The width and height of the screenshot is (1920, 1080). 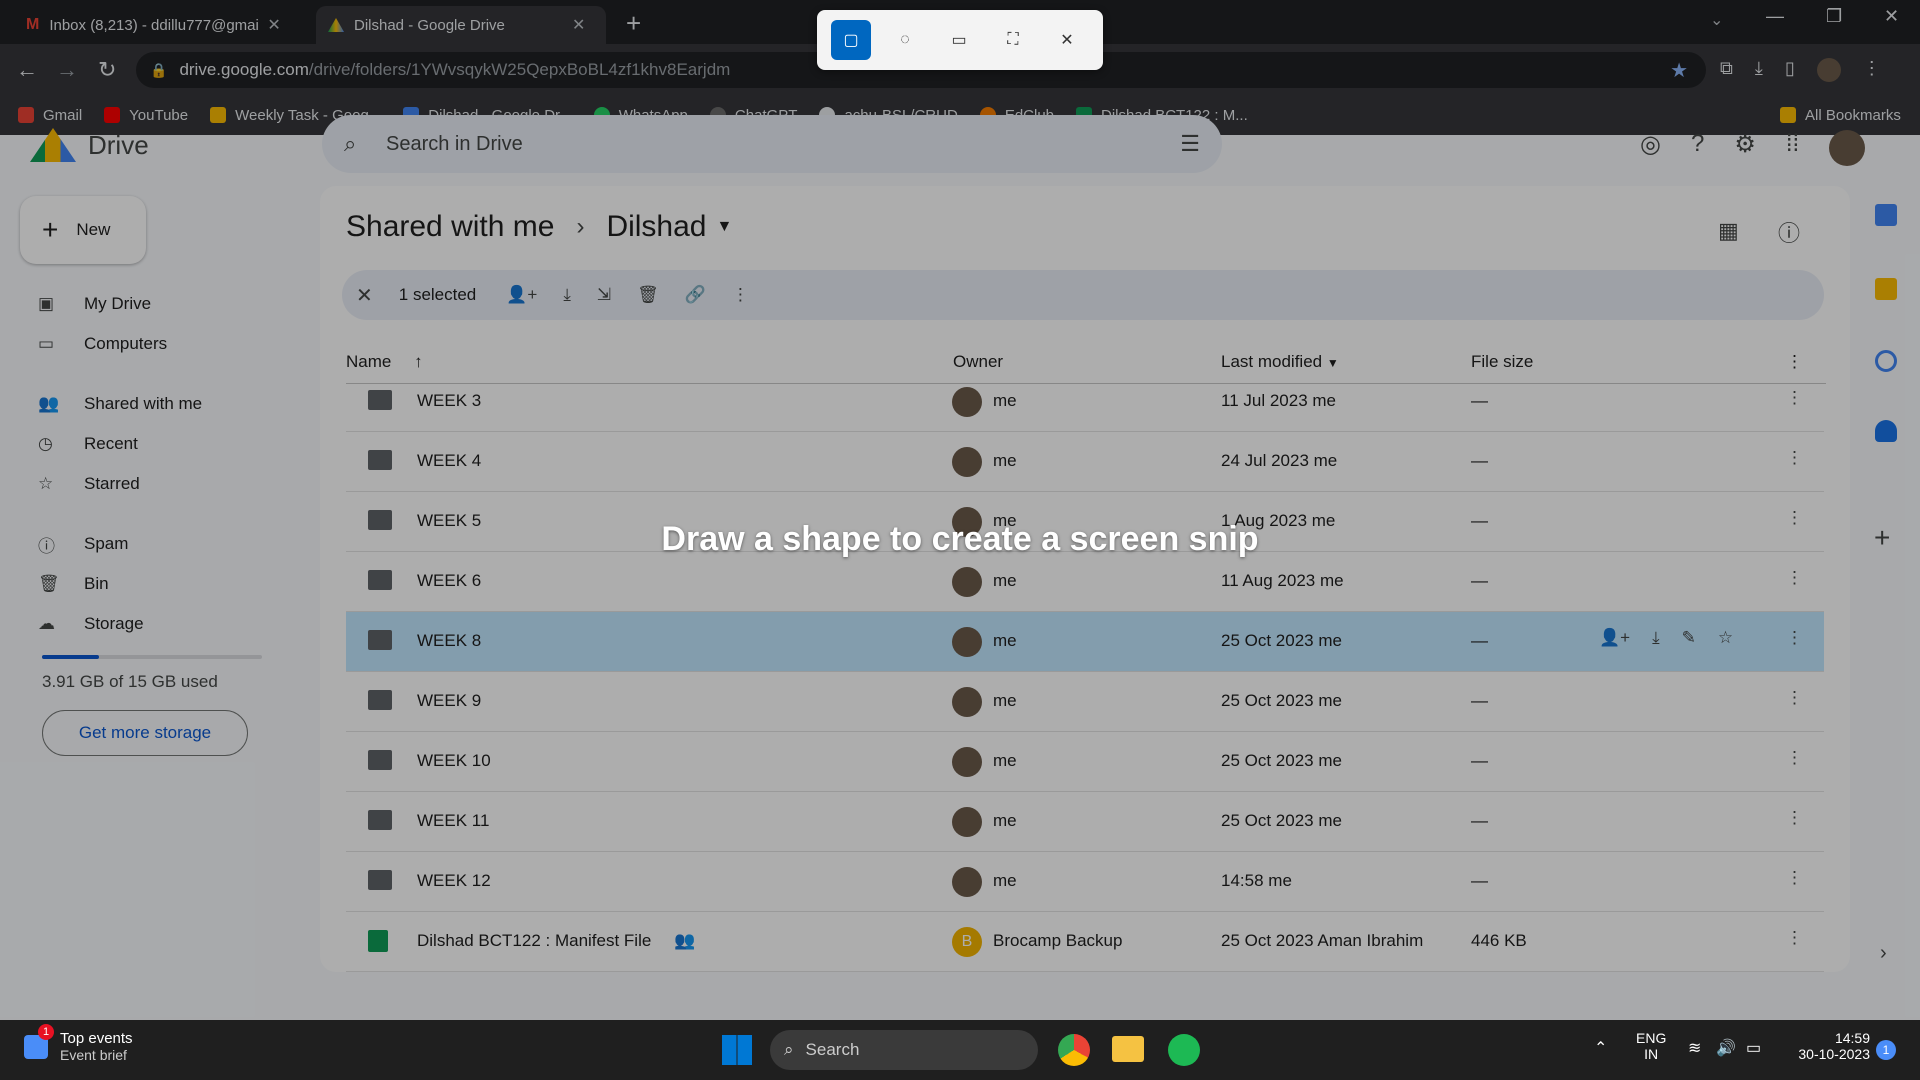 I want to click on search-icon: ⌕, so click(x=789, y=1049).